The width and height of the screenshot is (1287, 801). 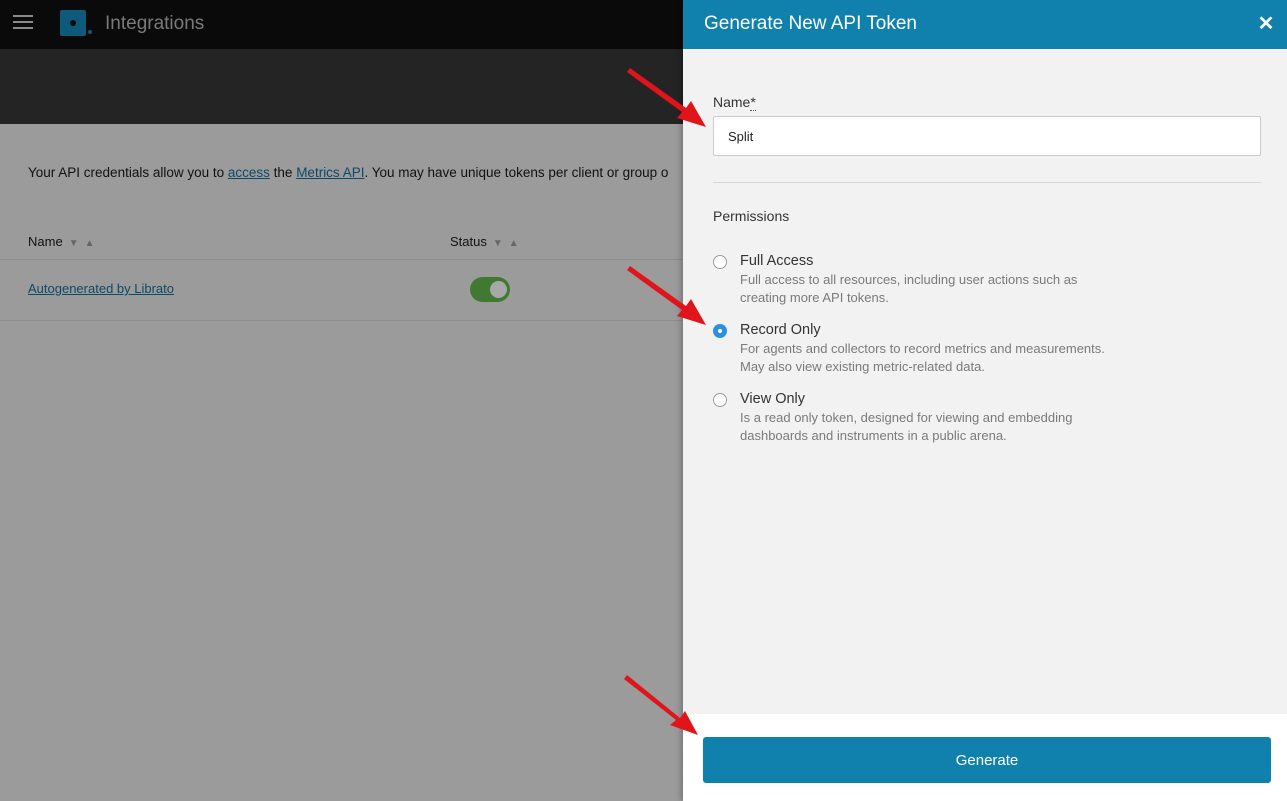 I want to click on metrics-api-link: Metrics API, so click(x=330, y=172).